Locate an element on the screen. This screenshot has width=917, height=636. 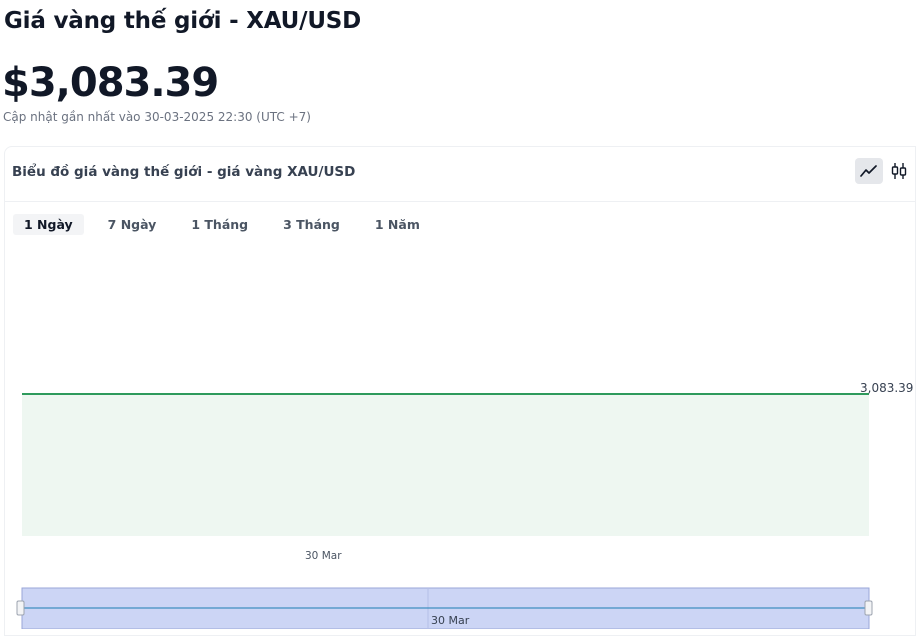
current-price-axis-label: 3,083.39 is located at coordinates (887, 388).